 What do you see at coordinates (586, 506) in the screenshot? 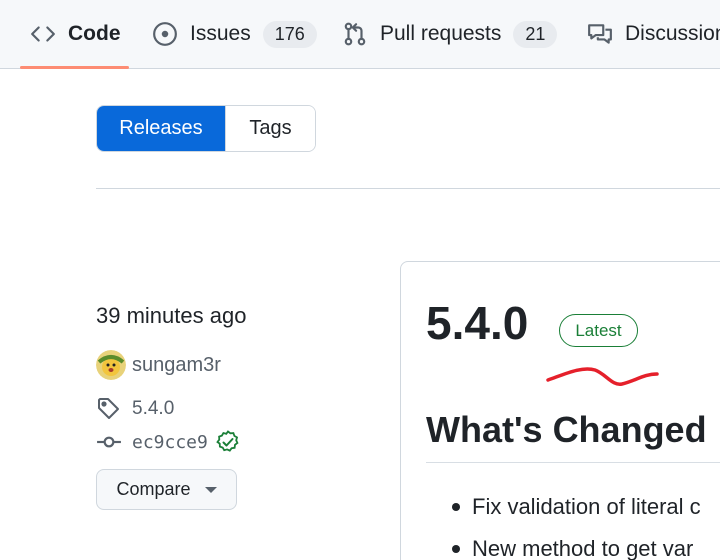
I see `list-item-text: Fix validation of literal c` at bounding box center [586, 506].